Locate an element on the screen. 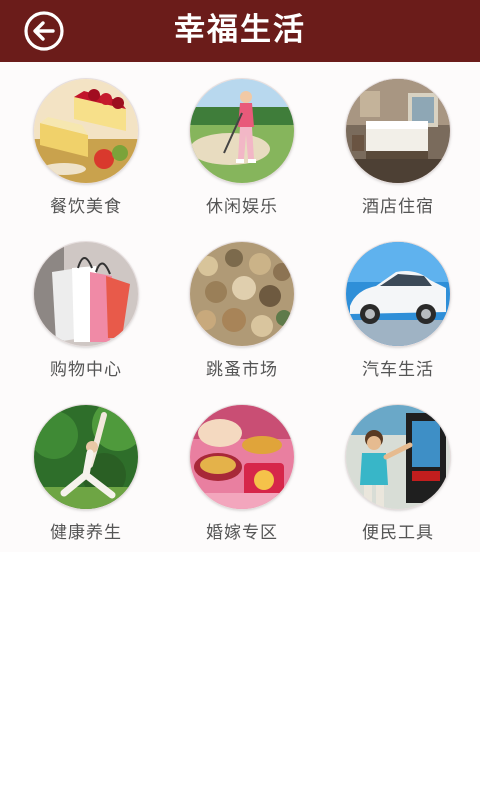  page-title: 幸福生活 is located at coordinates (240, 30).